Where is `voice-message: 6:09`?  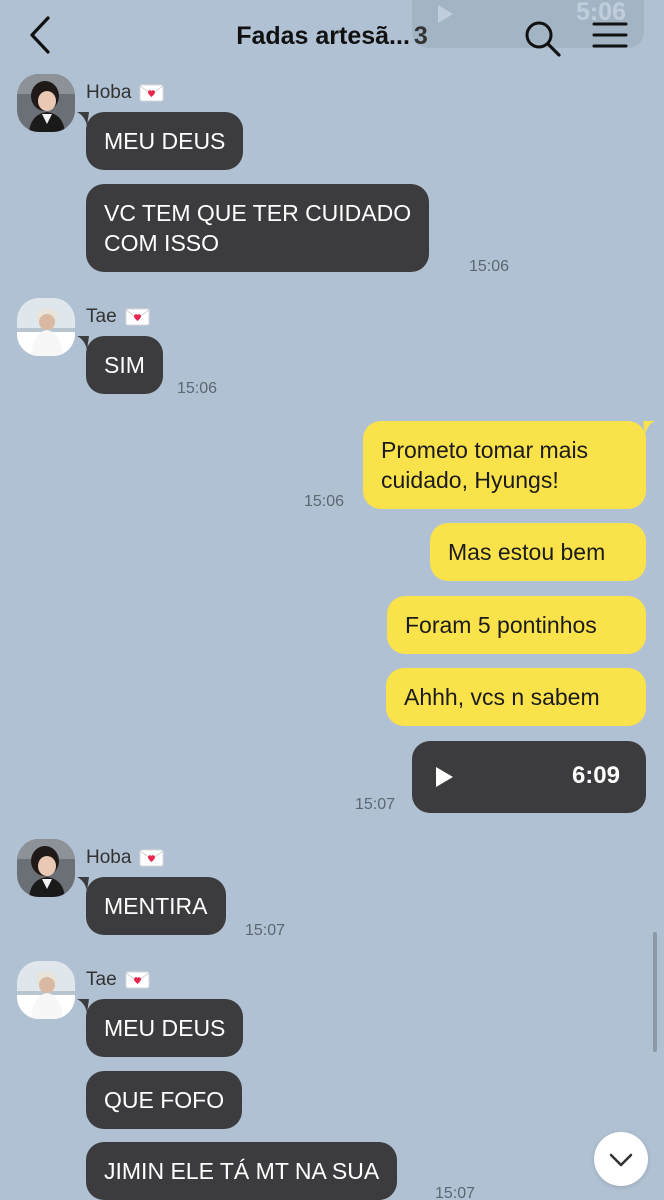 voice-message: 6:09 is located at coordinates (529, 777).